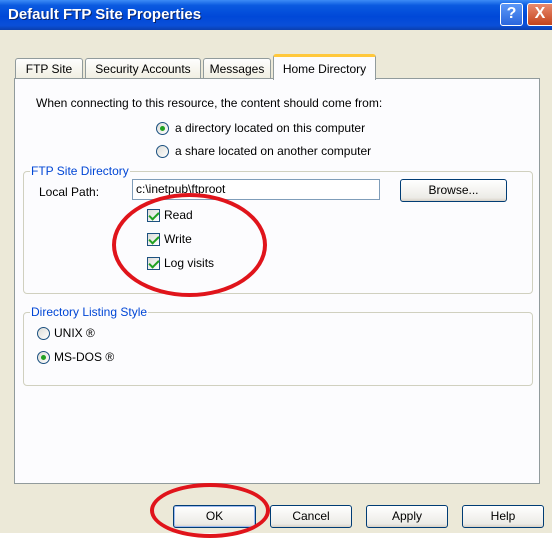 This screenshot has height=538, width=552. I want to click on directory-listing-style-legend: Directory Listing Style, so click(89, 312).